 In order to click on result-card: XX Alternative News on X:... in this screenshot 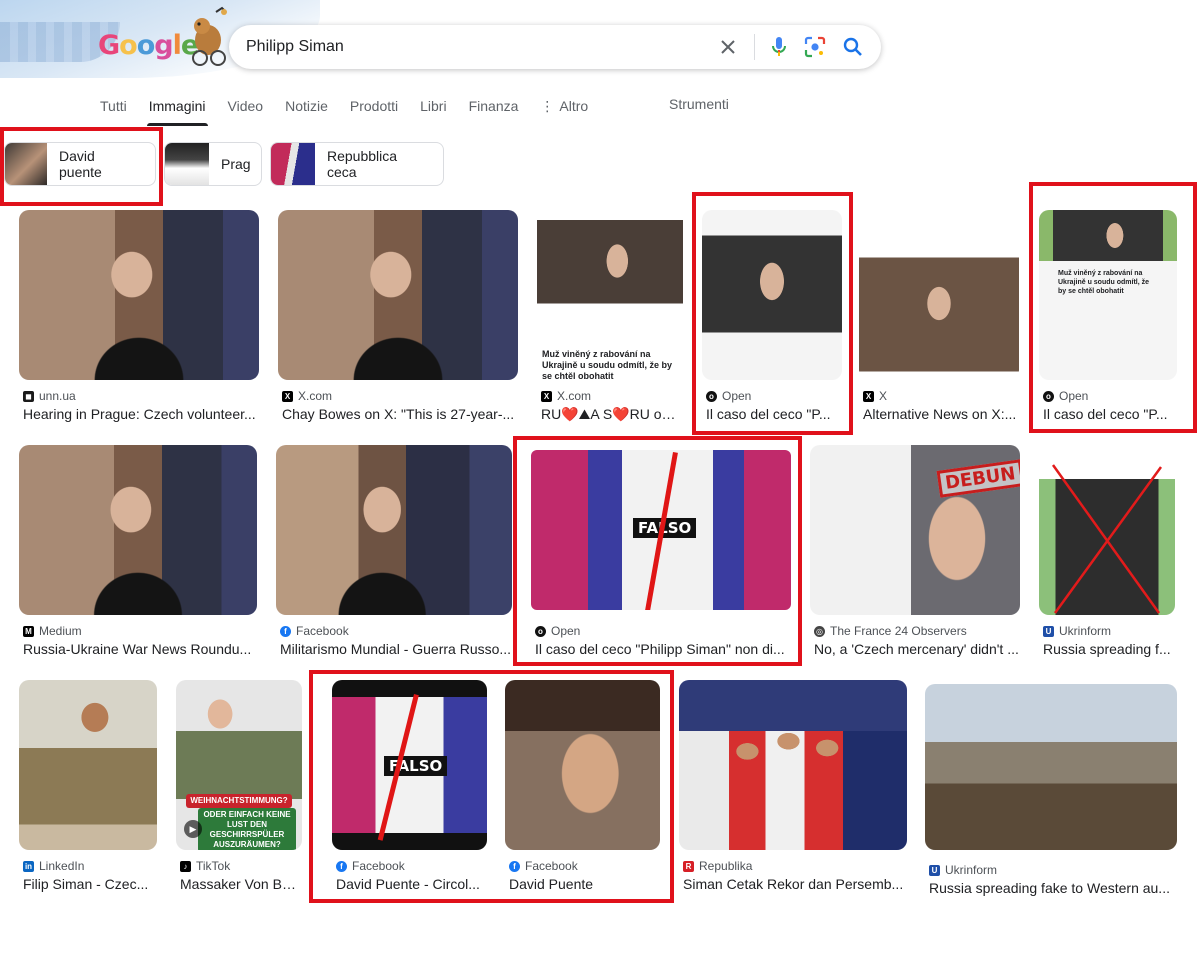, I will do `click(939, 316)`.